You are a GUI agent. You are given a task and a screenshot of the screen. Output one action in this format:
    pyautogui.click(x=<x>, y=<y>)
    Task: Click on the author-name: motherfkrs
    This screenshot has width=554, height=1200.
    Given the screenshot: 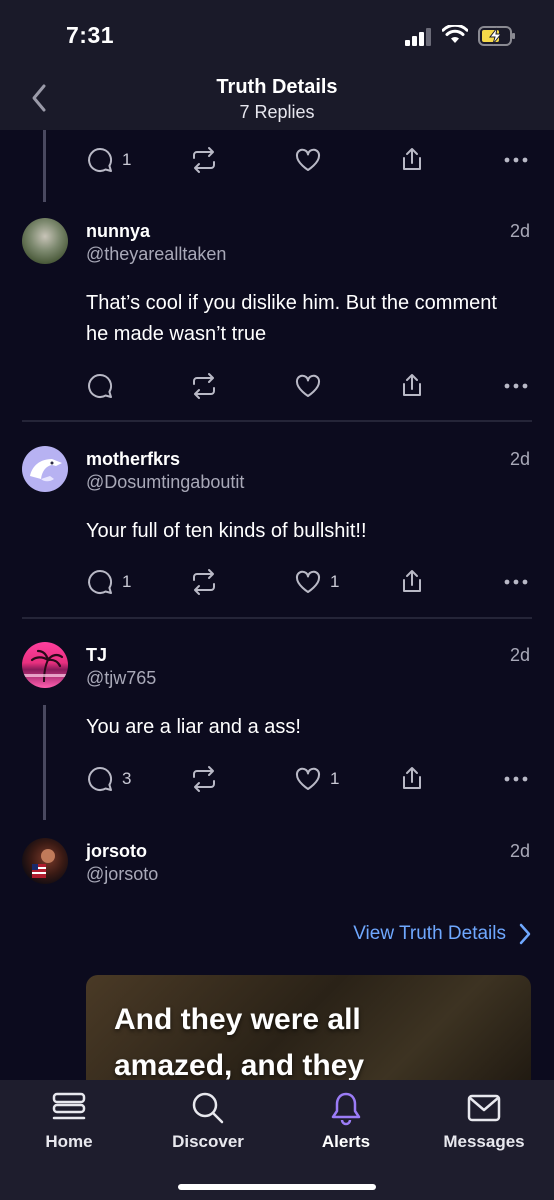 What is the action you would take?
    pyautogui.click(x=133, y=459)
    